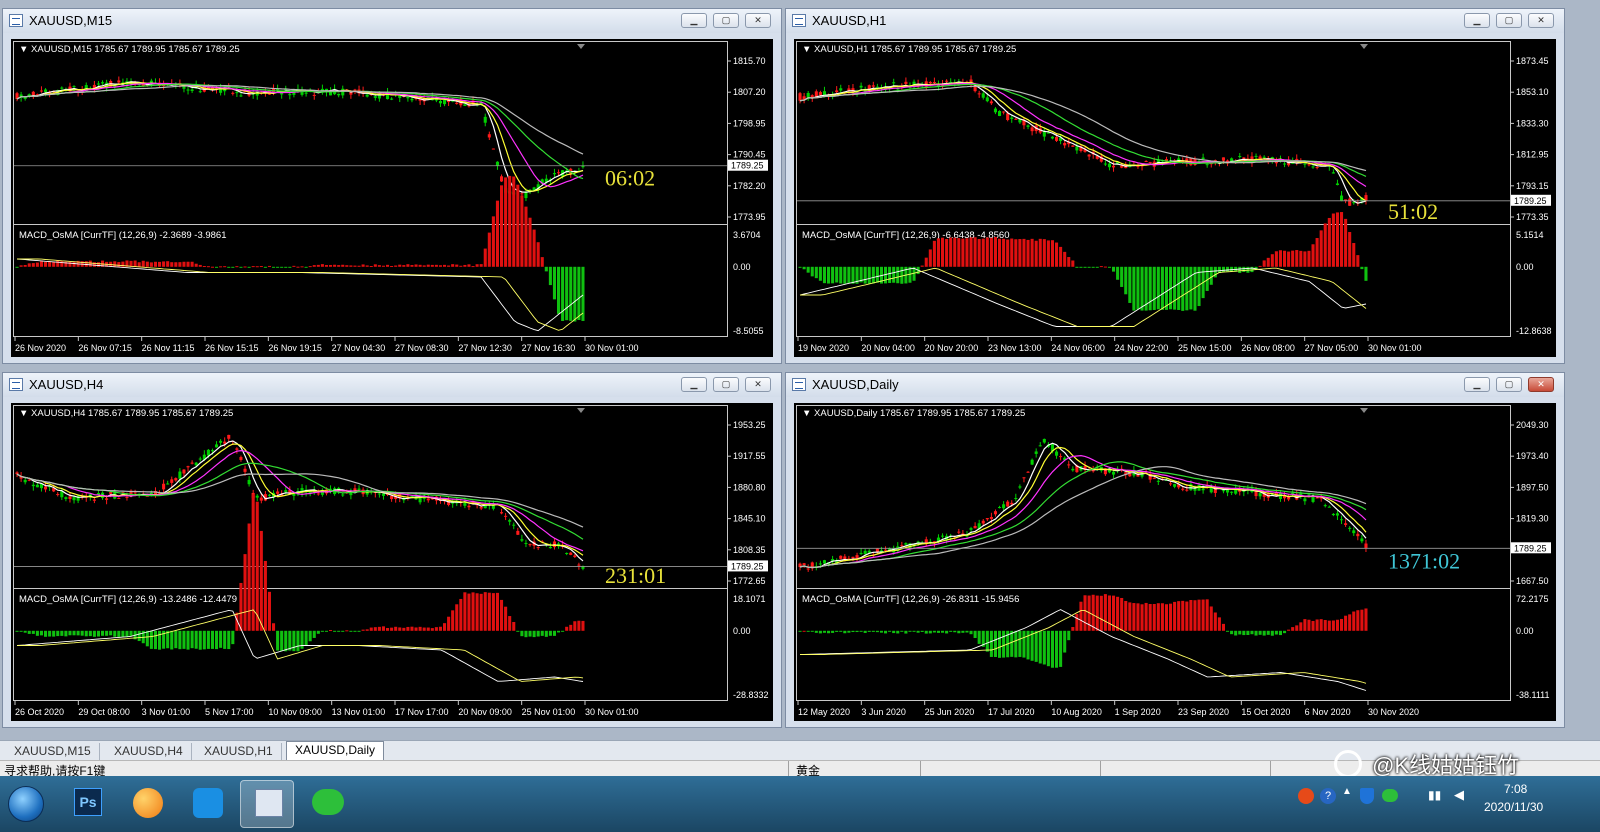  I want to click on window-titlebar: XAUUSD,H4 ▁ ▢ ✕, so click(392, 385).